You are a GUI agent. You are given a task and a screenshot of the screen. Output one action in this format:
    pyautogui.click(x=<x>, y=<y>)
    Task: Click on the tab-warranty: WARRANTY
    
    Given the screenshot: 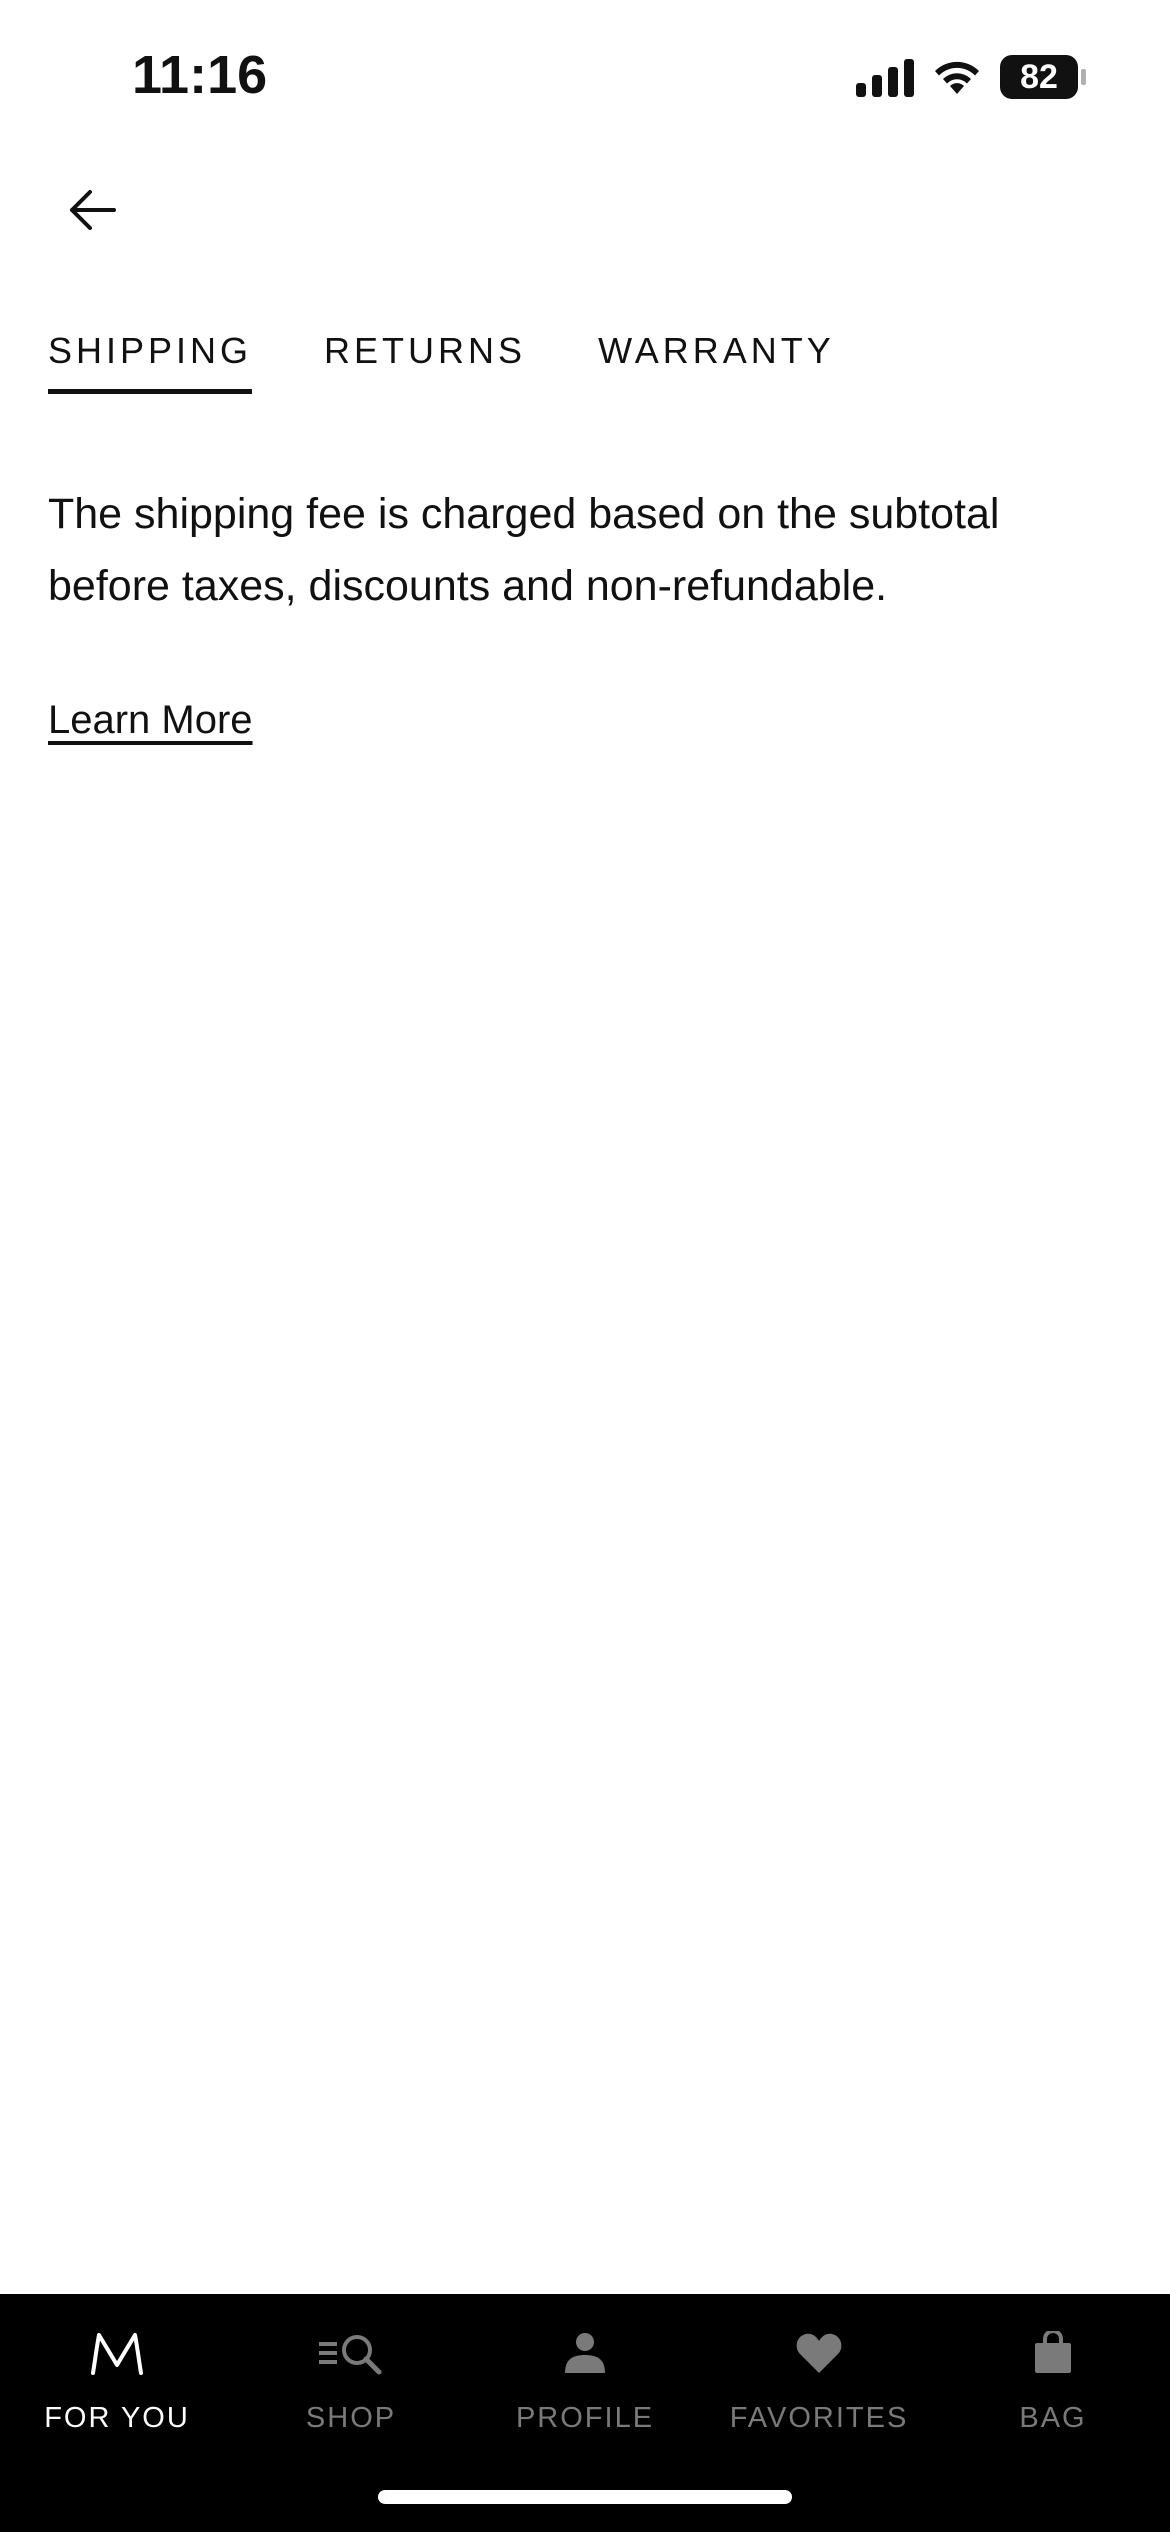 What is the action you would take?
    pyautogui.click(x=716, y=362)
    